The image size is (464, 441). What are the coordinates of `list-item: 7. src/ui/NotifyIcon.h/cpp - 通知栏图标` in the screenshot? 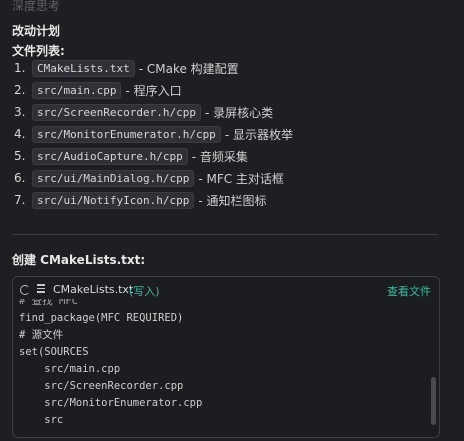 It's located at (140, 200).